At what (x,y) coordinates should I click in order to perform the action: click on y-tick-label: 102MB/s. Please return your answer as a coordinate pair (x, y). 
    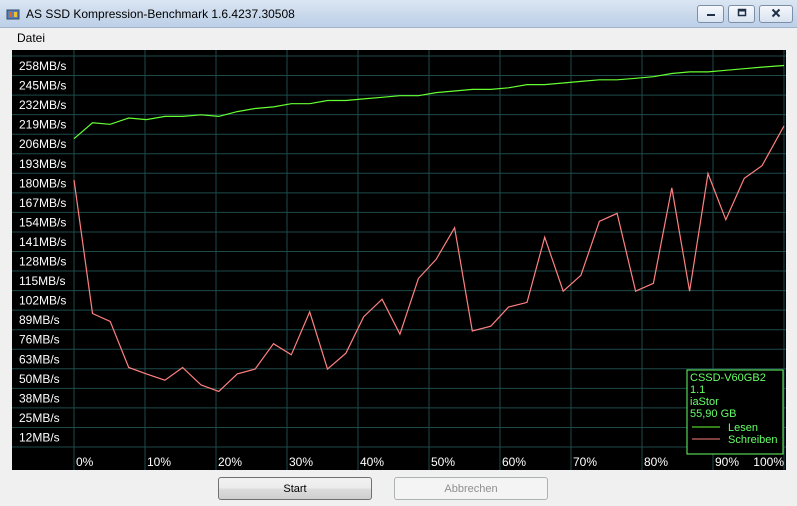
    Looking at the image, I should click on (42, 301).